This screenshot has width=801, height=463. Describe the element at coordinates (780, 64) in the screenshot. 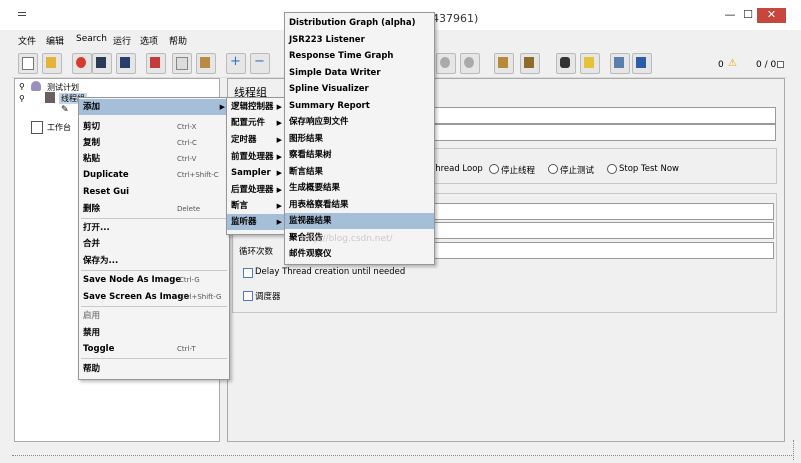

I see `status-indicator` at that location.